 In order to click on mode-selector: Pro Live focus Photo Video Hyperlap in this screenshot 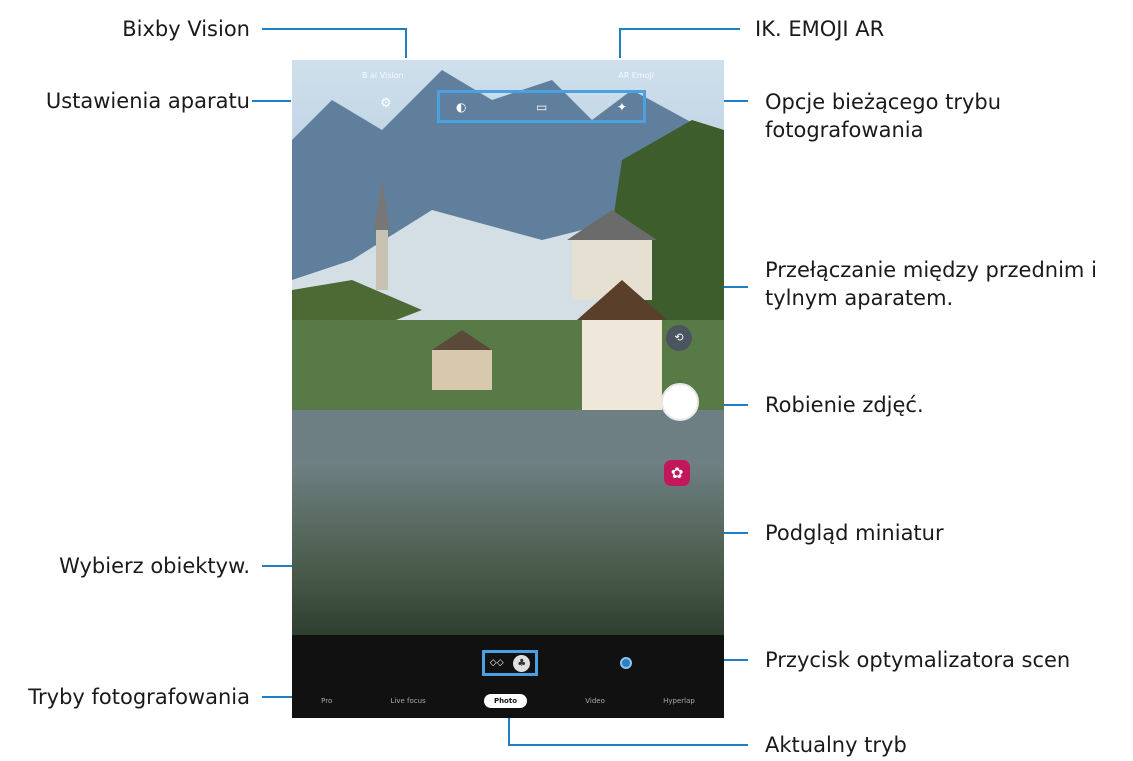, I will do `click(508, 701)`.